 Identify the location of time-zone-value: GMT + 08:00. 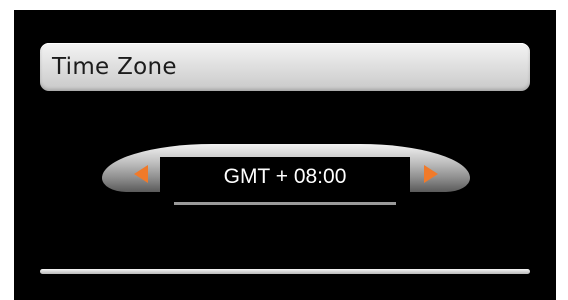
(285, 176).